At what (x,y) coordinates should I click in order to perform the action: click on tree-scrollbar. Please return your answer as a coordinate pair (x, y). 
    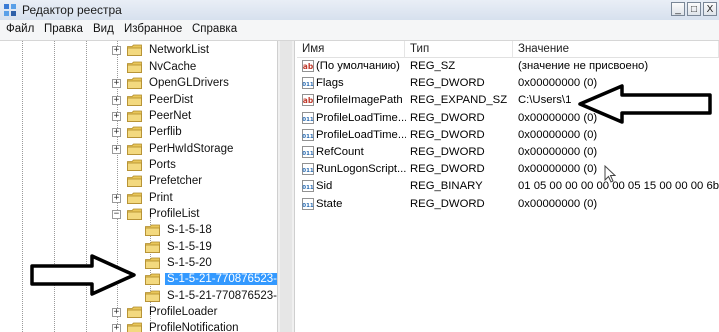
    Looking at the image, I should click on (286, 186).